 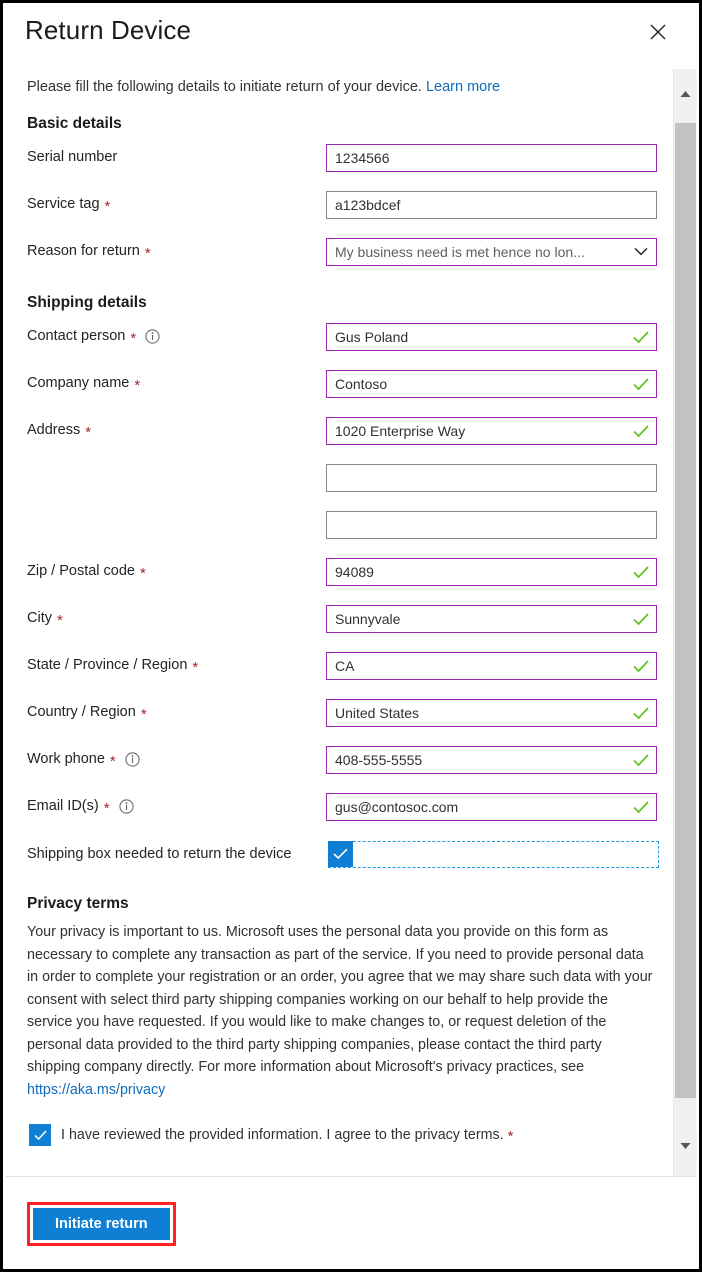 I want to click on field-label-country-region-text: Country / Region, so click(x=81, y=712).